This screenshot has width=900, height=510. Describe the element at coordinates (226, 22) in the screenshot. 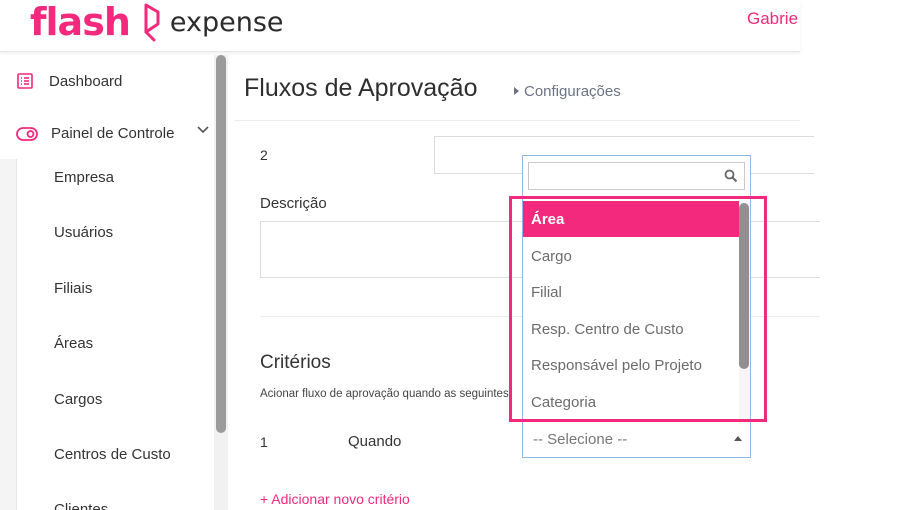

I see `logo-expense-text: expense` at that location.